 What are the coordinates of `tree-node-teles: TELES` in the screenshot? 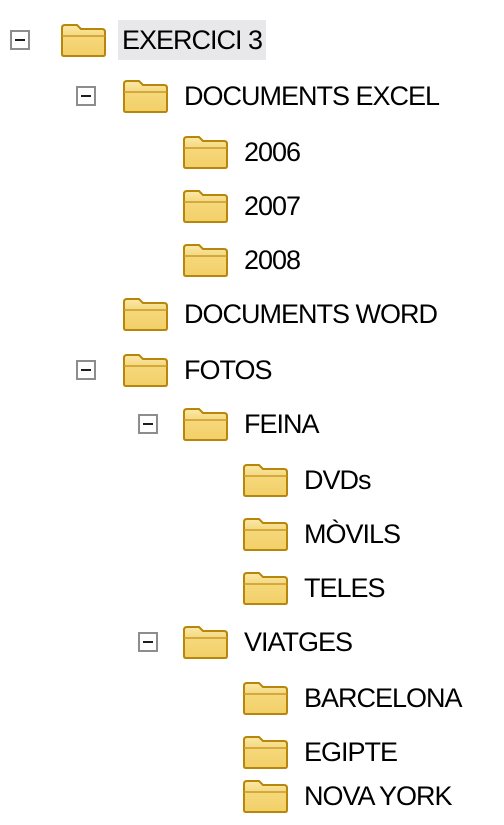 It's located at (252, 588).